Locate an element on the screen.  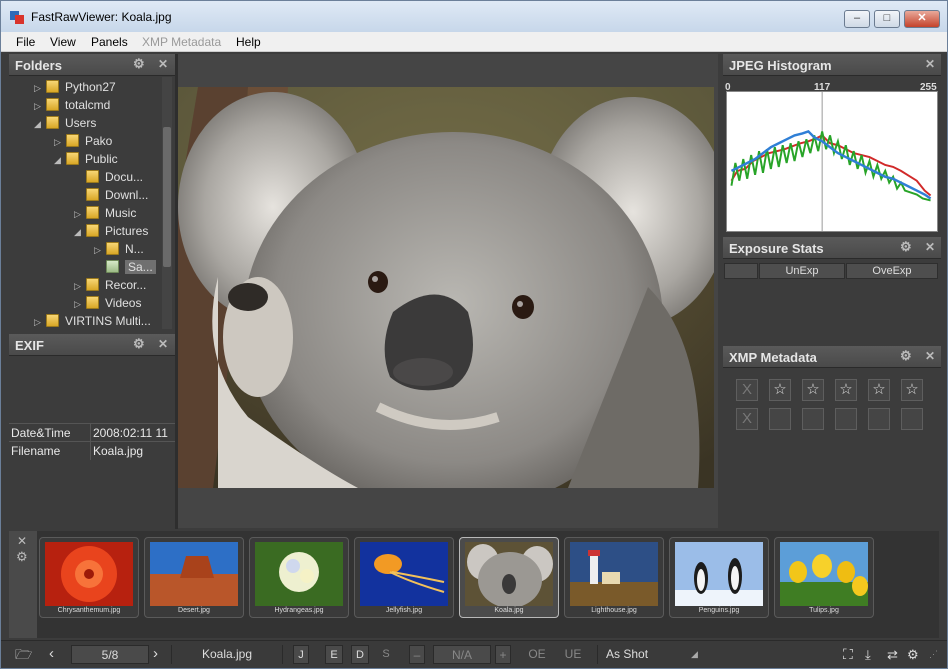
image-counter: 5/8 is located at coordinates (110, 654).